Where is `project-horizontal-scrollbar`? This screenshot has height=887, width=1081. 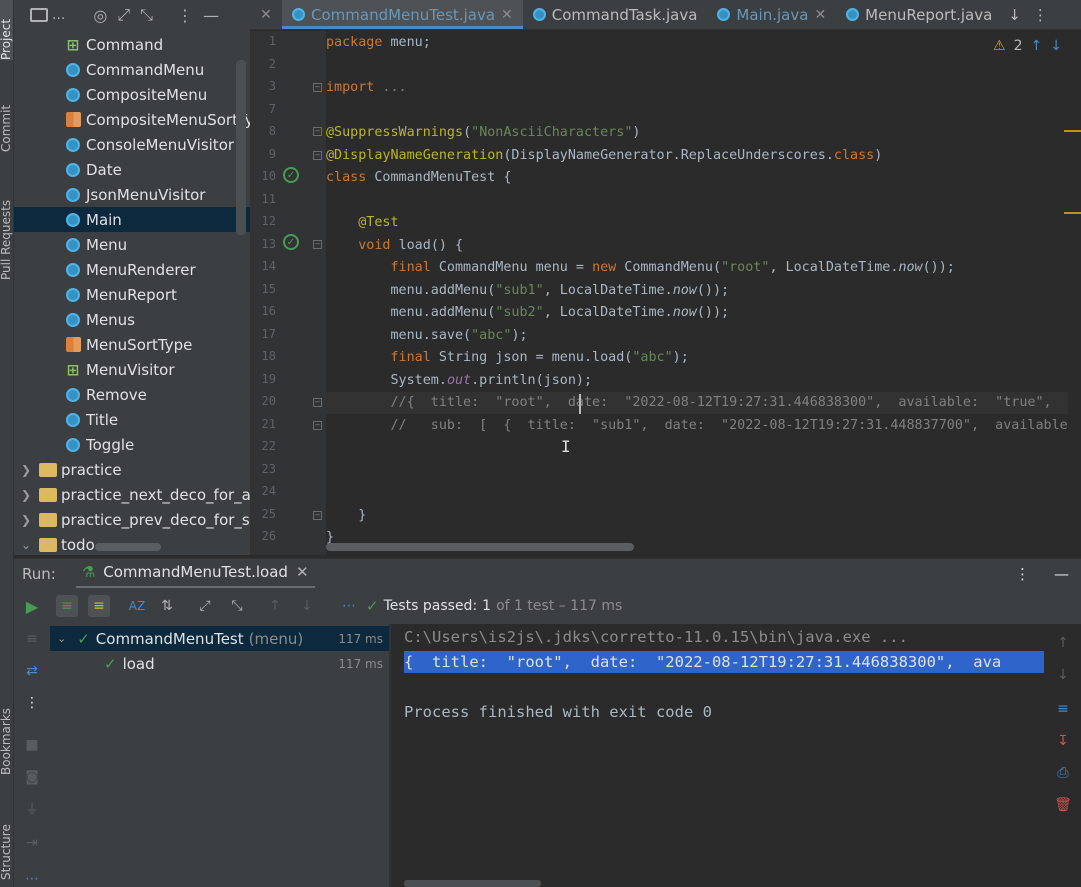 project-horizontal-scrollbar is located at coordinates (128, 547).